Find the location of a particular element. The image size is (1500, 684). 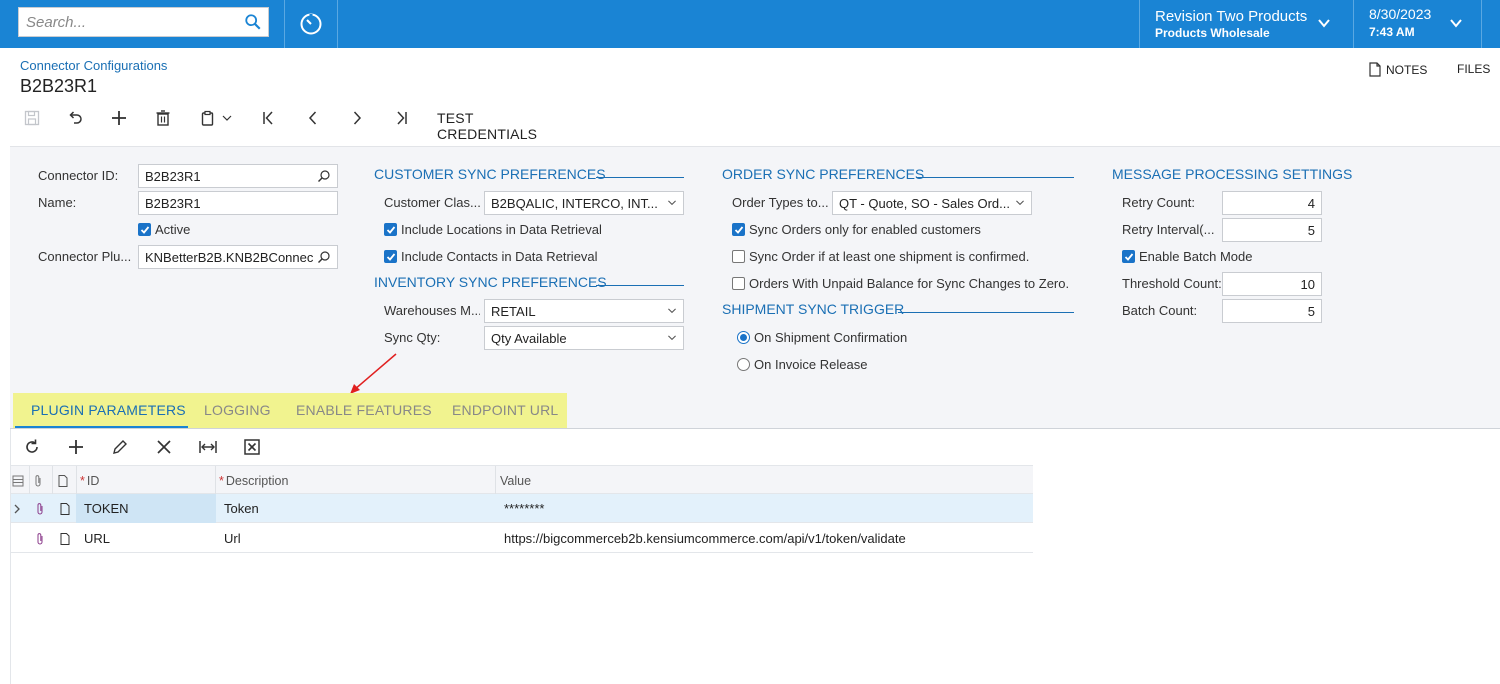

on-shipment-confirmation-radio: On Shipment Confirmation is located at coordinates (822, 337).